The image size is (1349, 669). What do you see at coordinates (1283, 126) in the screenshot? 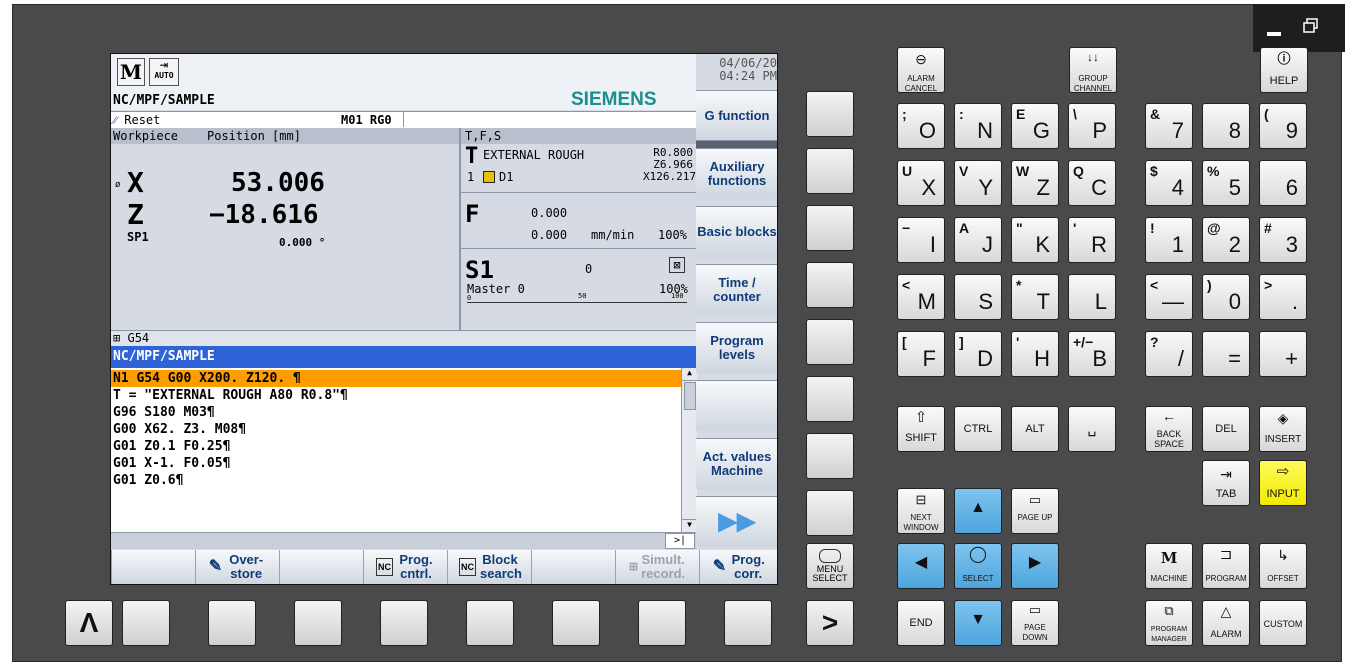
I see `key-num-2: (9` at bounding box center [1283, 126].